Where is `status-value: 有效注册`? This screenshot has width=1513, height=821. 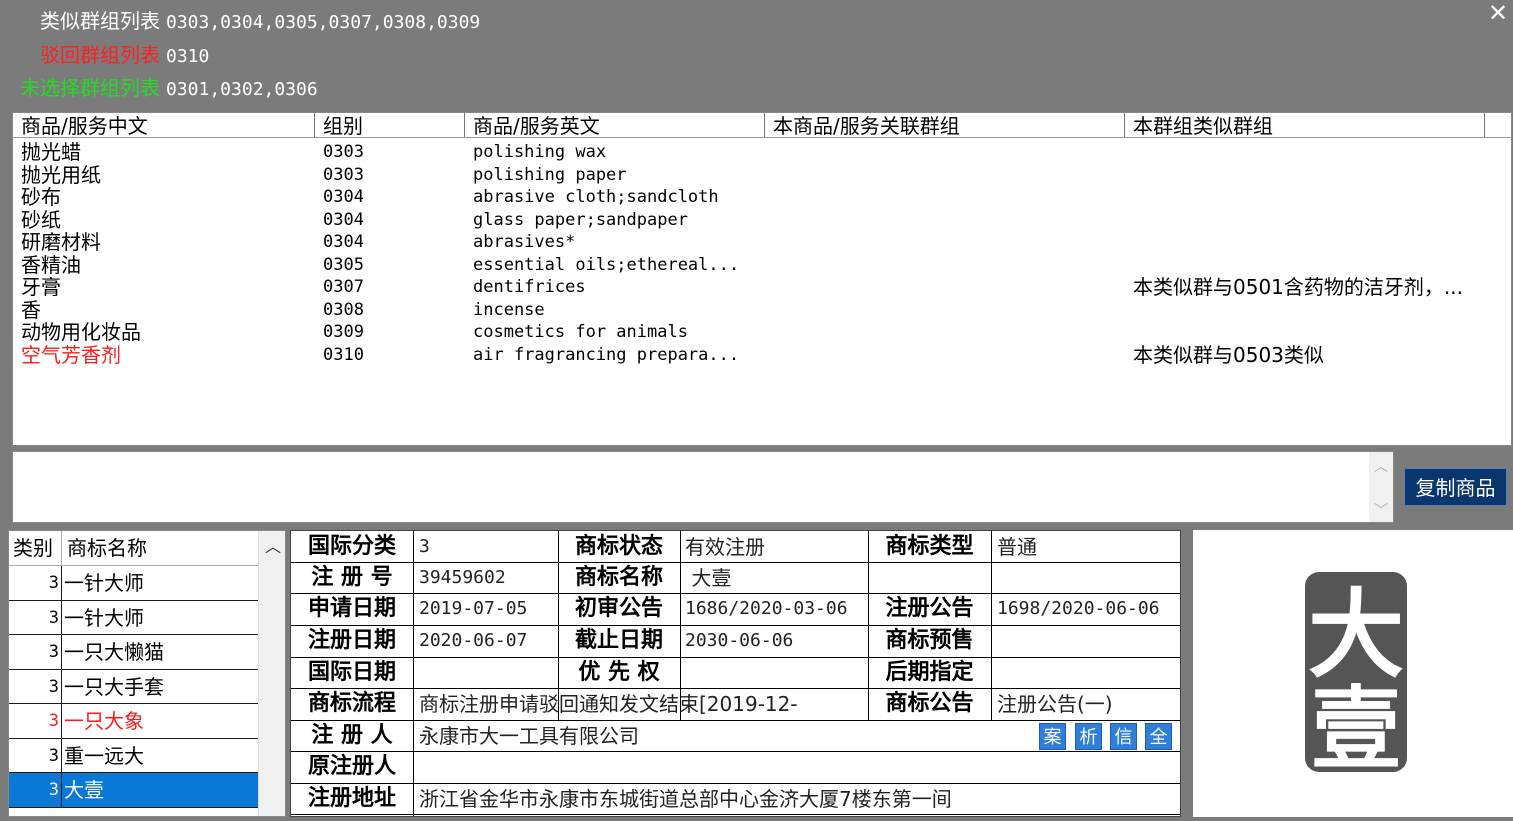 status-value: 有效注册 is located at coordinates (725, 547).